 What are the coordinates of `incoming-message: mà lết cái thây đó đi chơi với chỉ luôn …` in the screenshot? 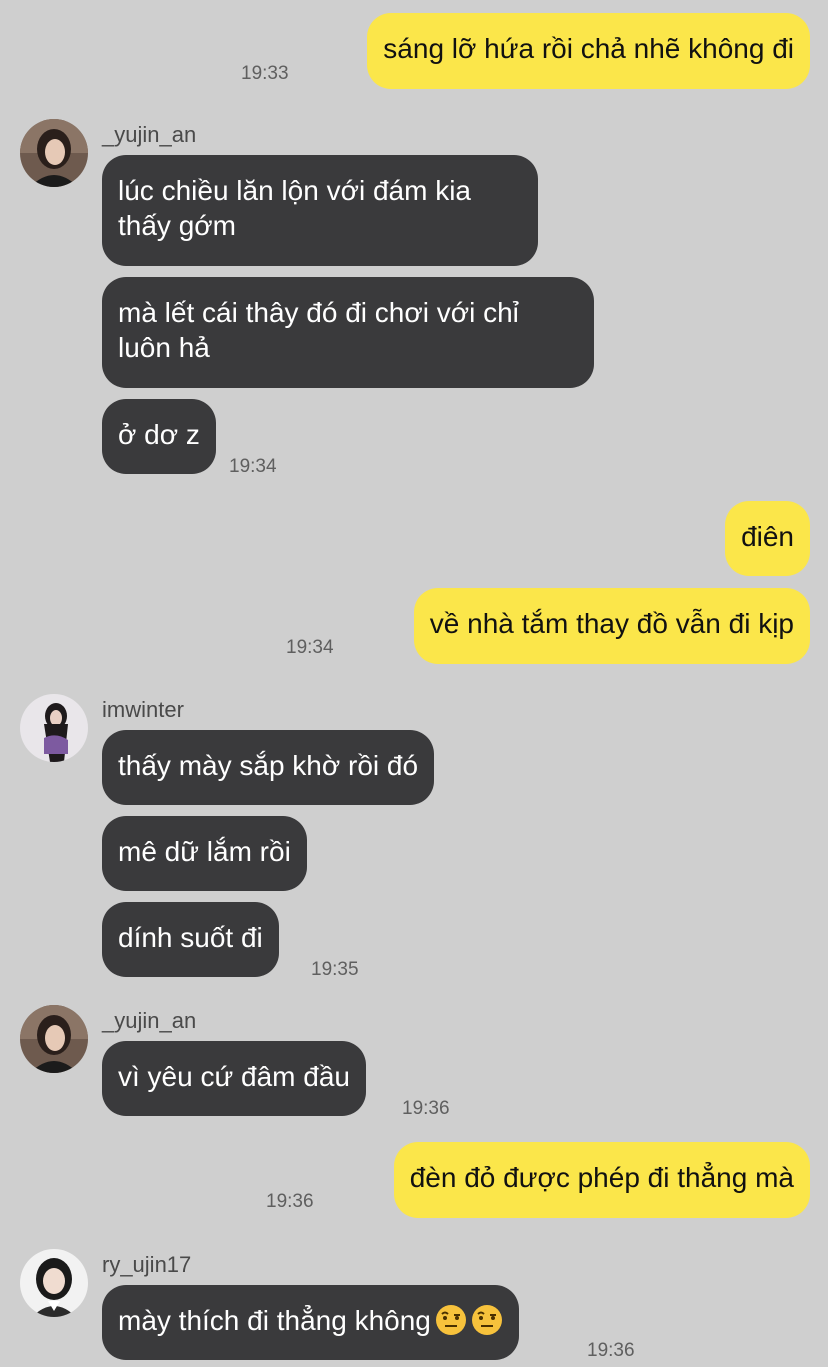 It's located at (348, 332).